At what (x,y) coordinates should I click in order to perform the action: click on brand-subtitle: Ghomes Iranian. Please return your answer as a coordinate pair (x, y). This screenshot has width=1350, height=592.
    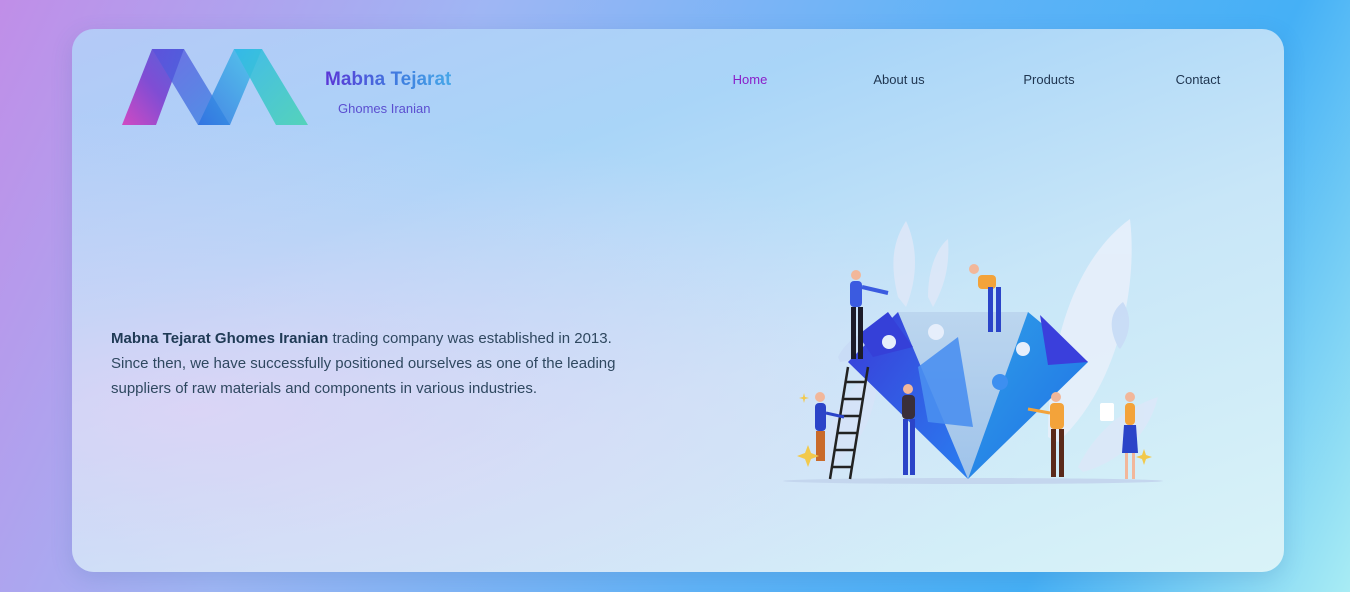
    Looking at the image, I should click on (384, 108).